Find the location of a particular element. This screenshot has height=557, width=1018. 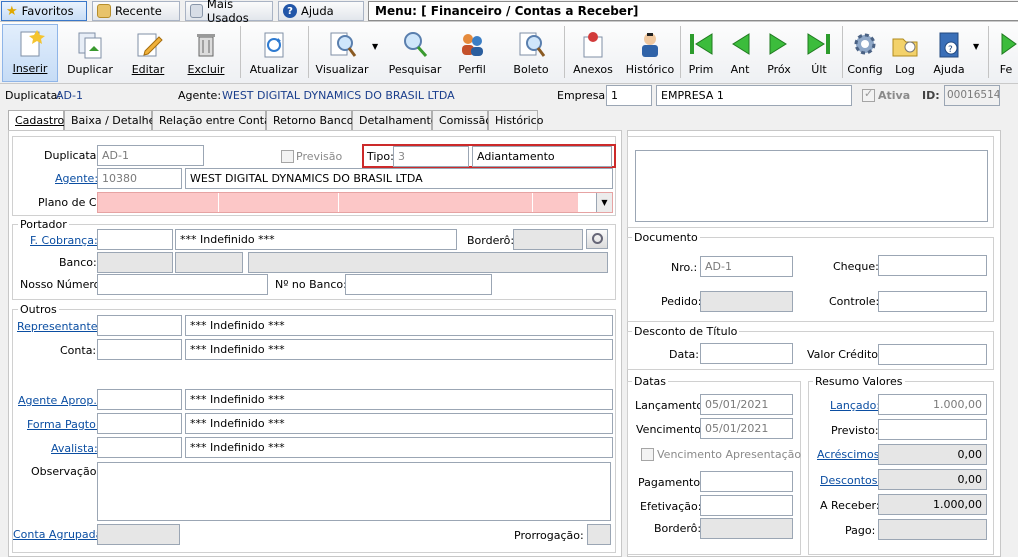

efetivacao-input is located at coordinates (746, 505).